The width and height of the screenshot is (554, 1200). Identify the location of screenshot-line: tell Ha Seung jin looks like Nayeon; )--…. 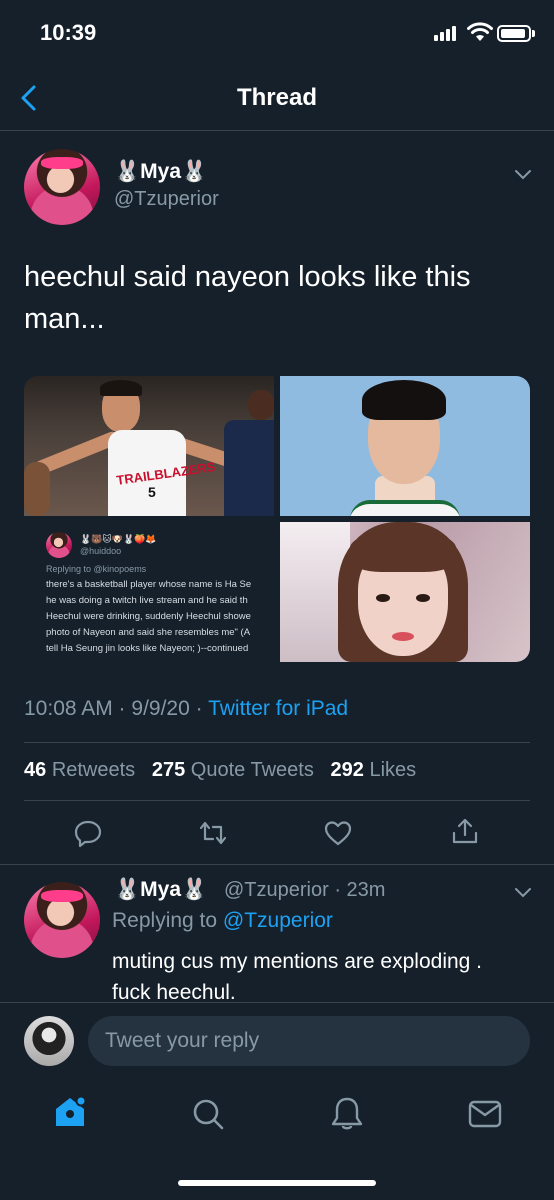
(147, 648).